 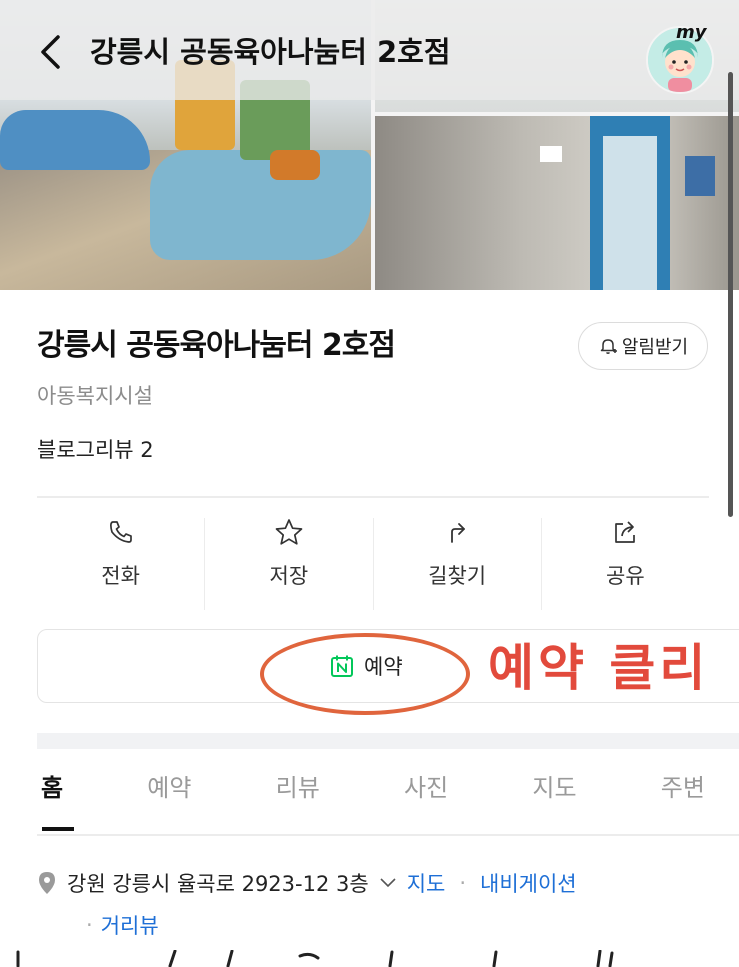 I want to click on blog-review-link: 블로그리뷰 2, so click(x=95, y=449).